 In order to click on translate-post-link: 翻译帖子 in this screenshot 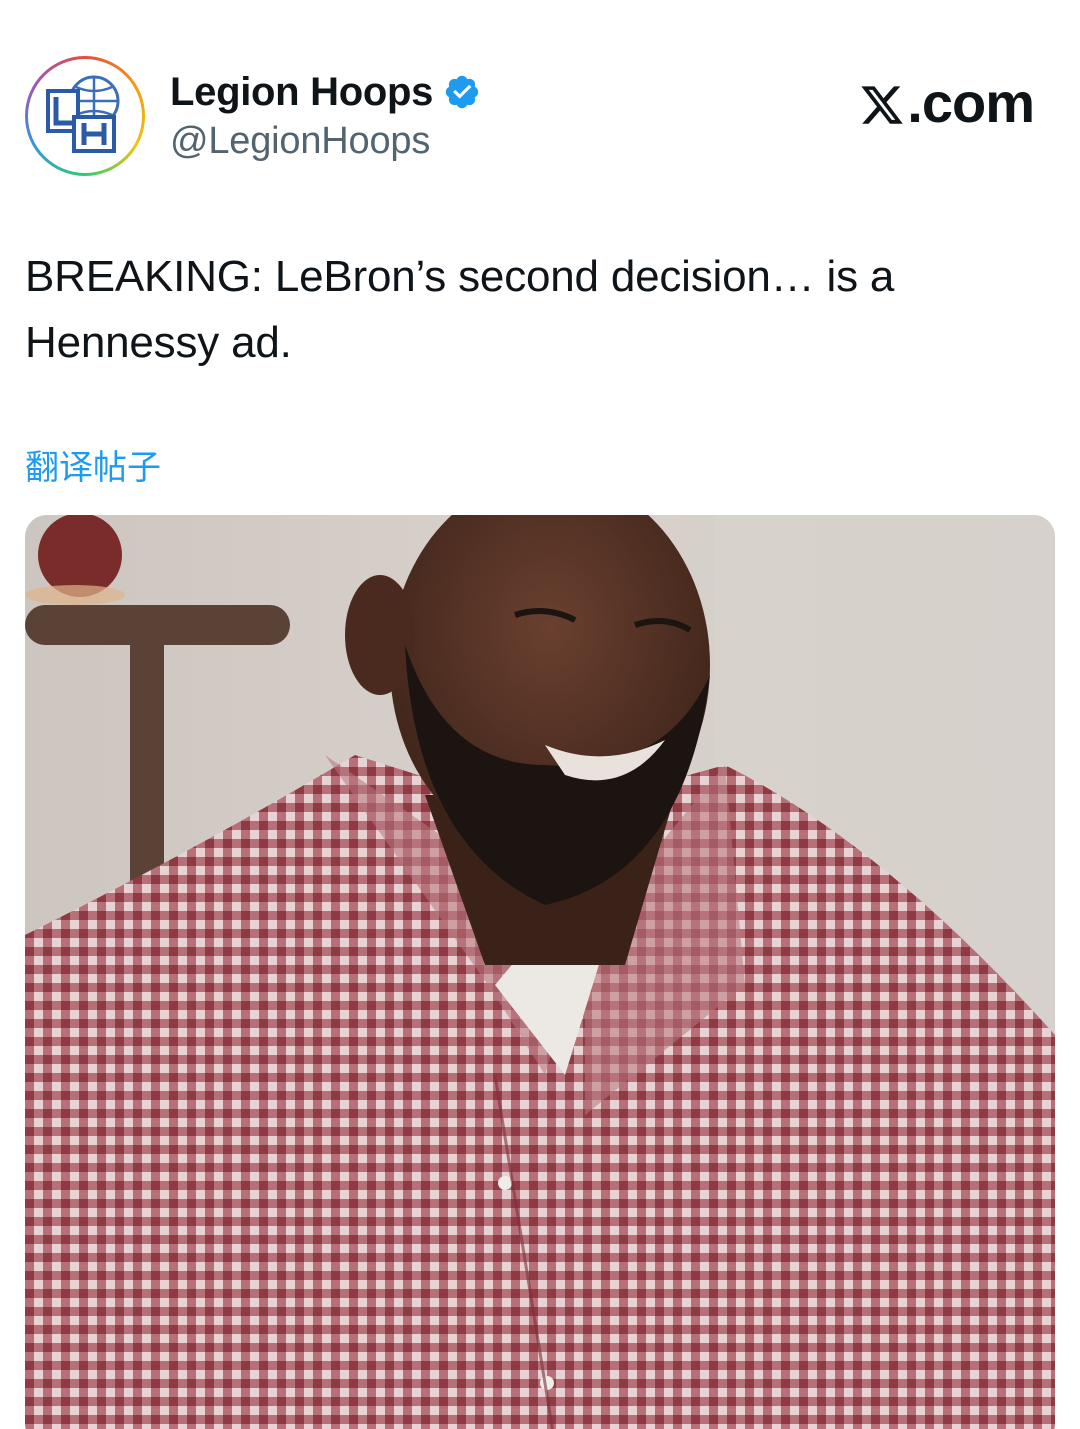, I will do `click(93, 464)`.